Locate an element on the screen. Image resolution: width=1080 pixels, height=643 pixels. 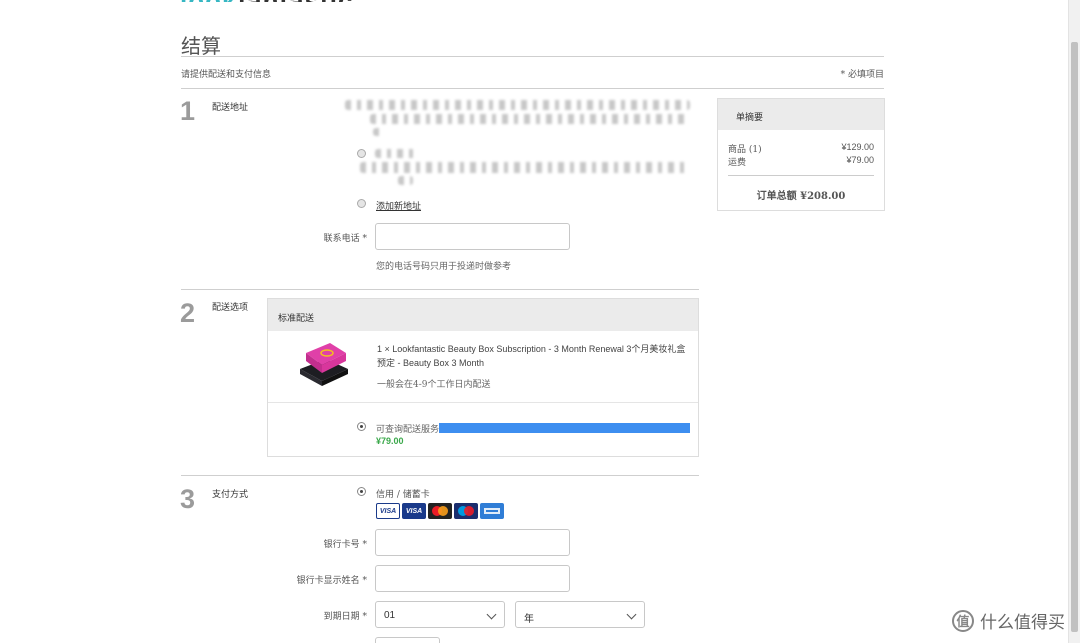
page-title: 结算 is located at coordinates (201, 46).